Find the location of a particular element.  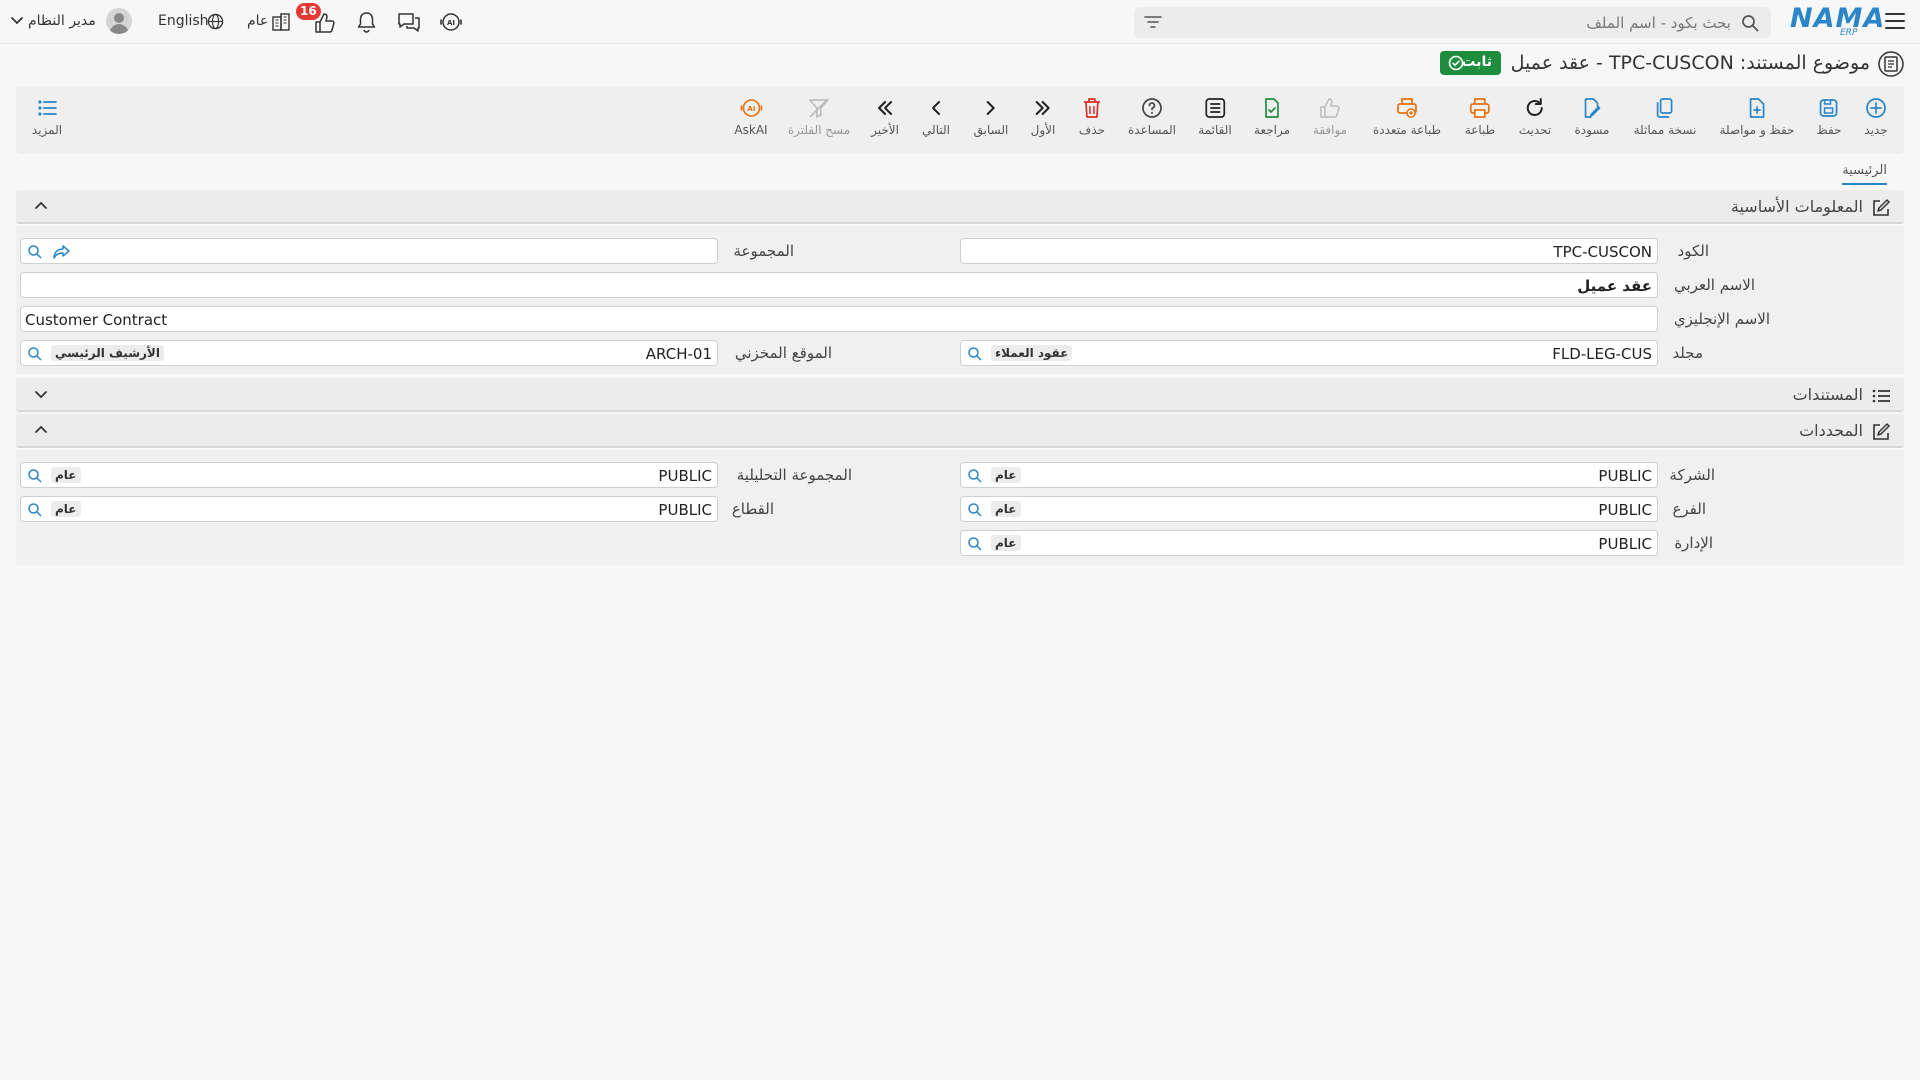

printer-icon is located at coordinates (1480, 108).